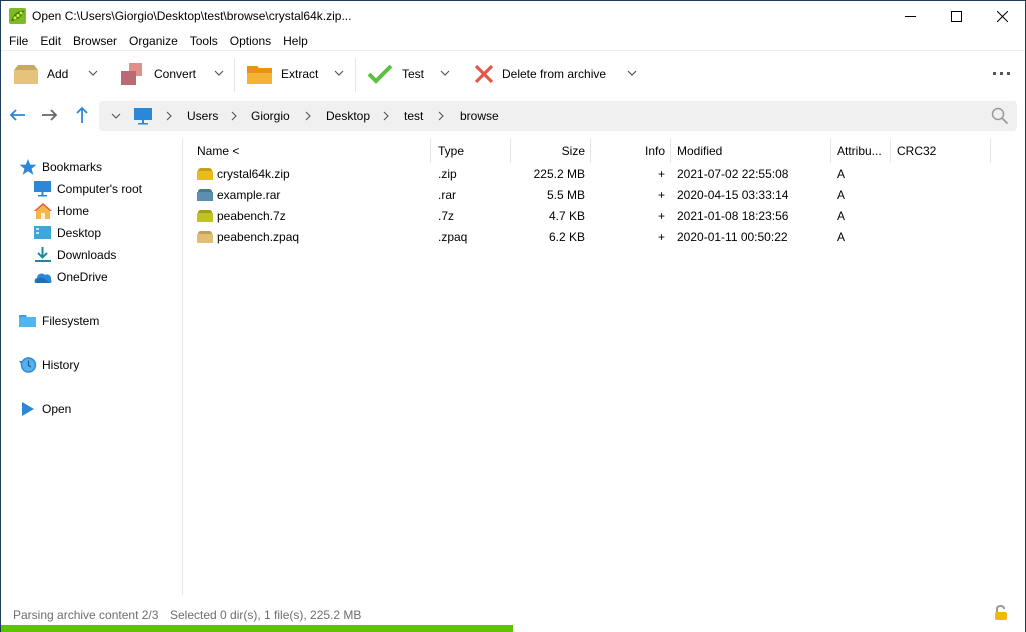 Image resolution: width=1026 pixels, height=632 pixels. I want to click on folder-icon, so click(27, 321).